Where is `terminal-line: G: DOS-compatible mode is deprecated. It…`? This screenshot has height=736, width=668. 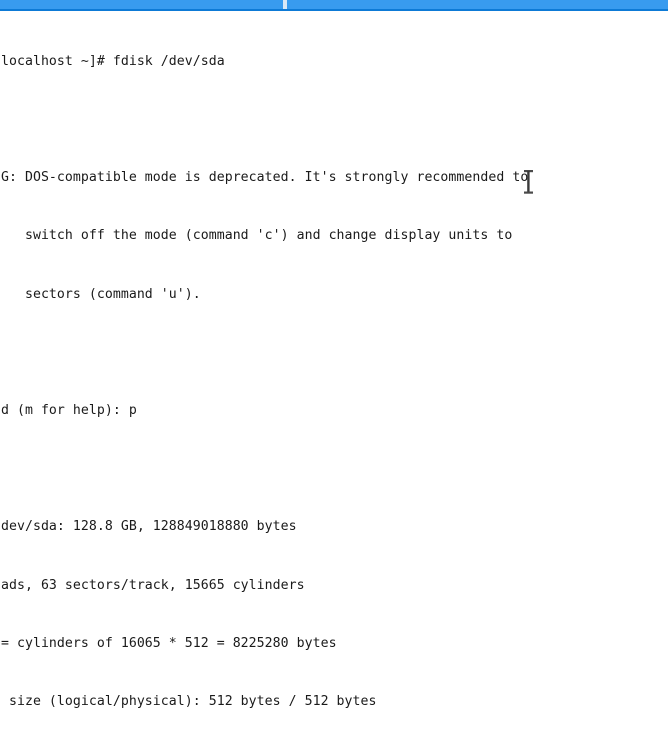
terminal-line: G: DOS-compatible mode is deprecated. It… is located at coordinates (265, 178).